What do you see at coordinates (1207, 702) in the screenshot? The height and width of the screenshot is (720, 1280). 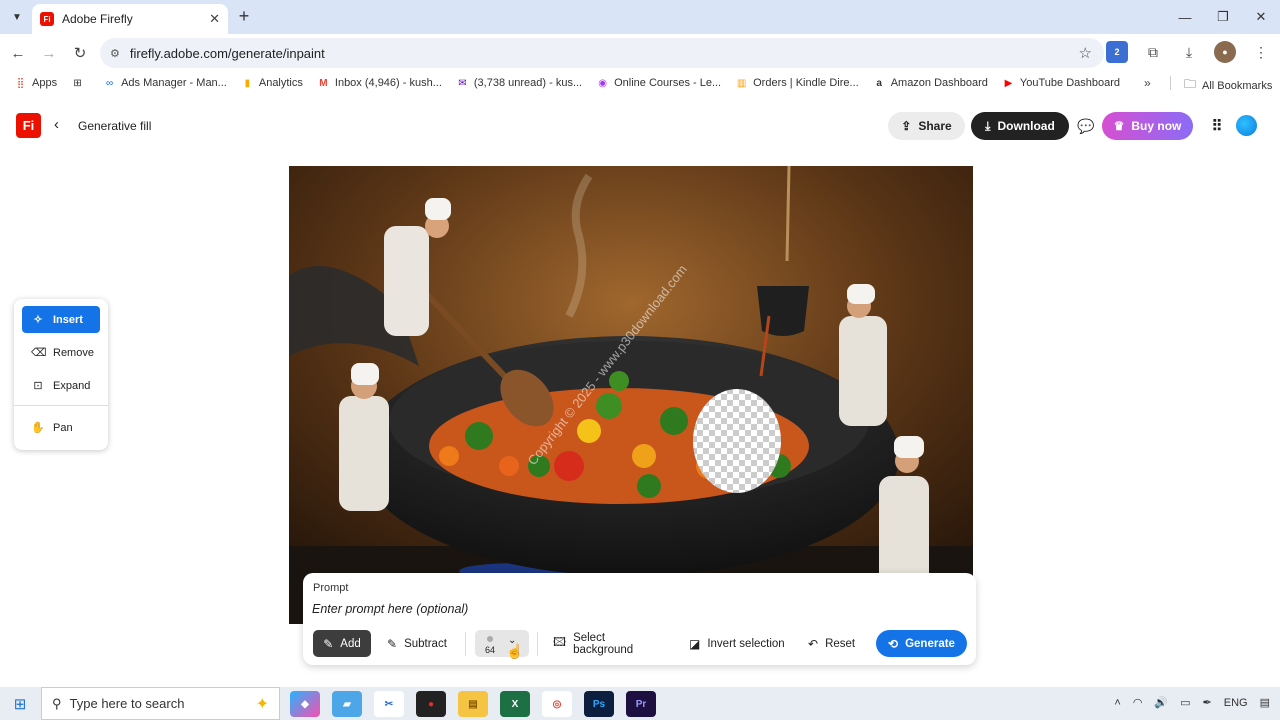 I see `pen-icon: ✒` at bounding box center [1207, 702].